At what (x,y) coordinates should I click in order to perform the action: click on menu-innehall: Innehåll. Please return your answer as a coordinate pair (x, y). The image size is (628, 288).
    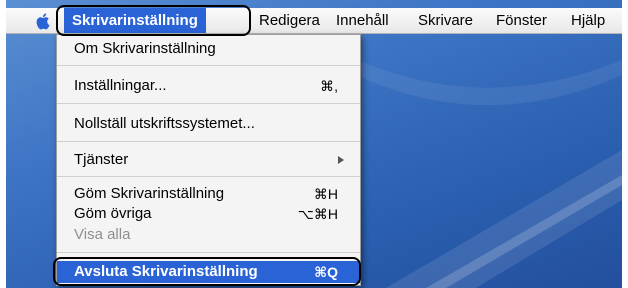
    Looking at the image, I should click on (362, 20).